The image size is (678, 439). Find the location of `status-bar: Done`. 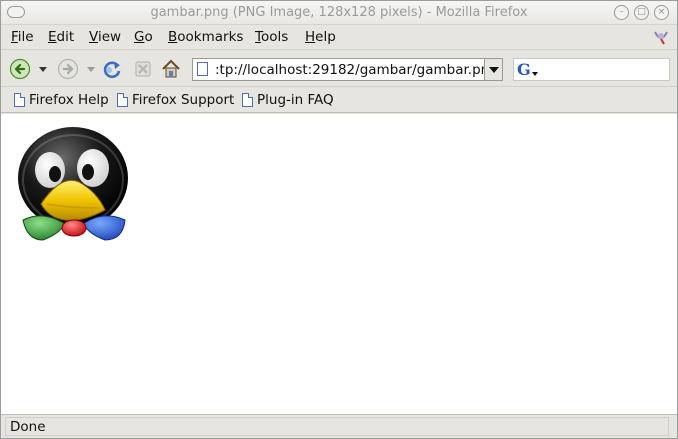

status-bar: Done is located at coordinates (339, 426).